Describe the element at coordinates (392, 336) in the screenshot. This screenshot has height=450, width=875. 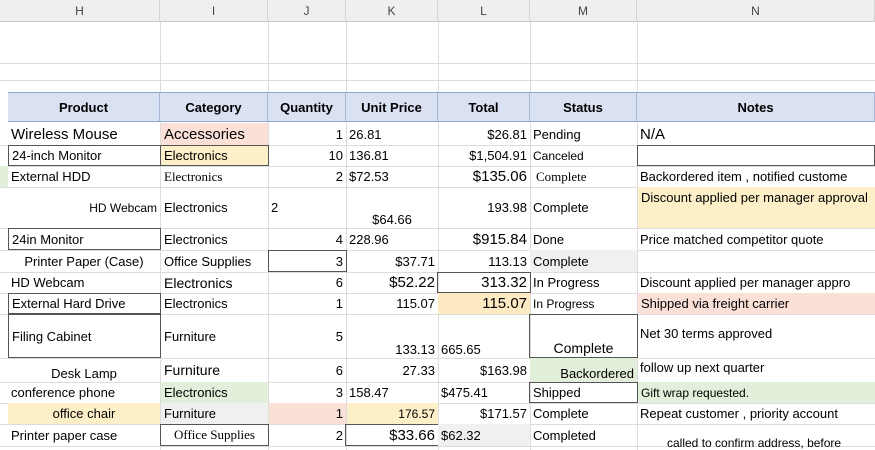
I see `cell-unit-price: 133.13` at that location.